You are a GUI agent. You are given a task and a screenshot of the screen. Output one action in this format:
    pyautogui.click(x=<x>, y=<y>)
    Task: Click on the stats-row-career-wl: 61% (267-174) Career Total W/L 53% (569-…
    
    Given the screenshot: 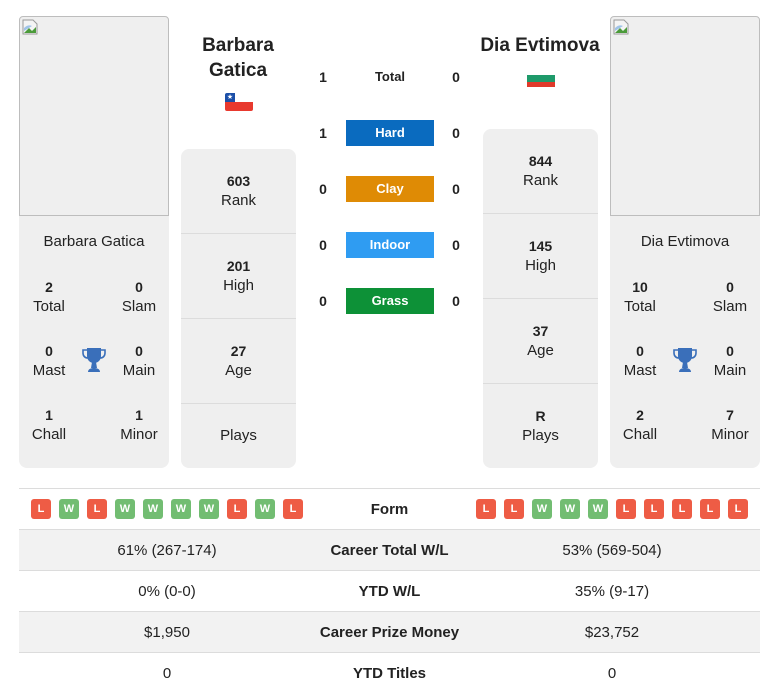 What is the action you would take?
    pyautogui.click(x=389, y=549)
    